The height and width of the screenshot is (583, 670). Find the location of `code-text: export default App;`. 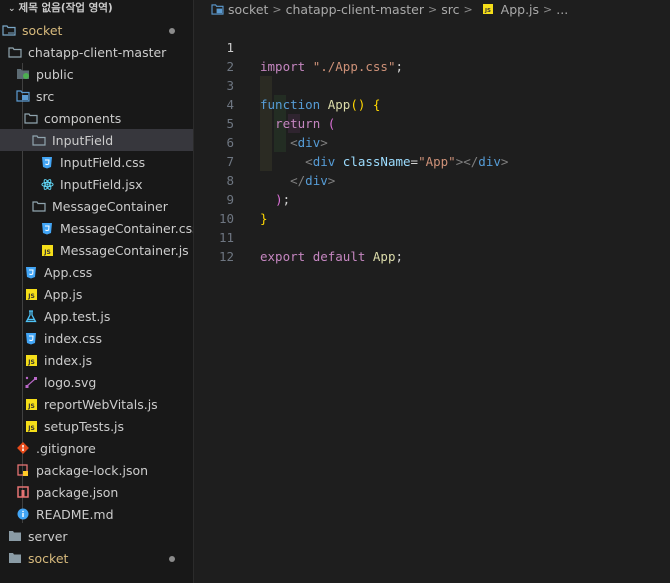

code-text: export default App; is located at coordinates (331, 256).